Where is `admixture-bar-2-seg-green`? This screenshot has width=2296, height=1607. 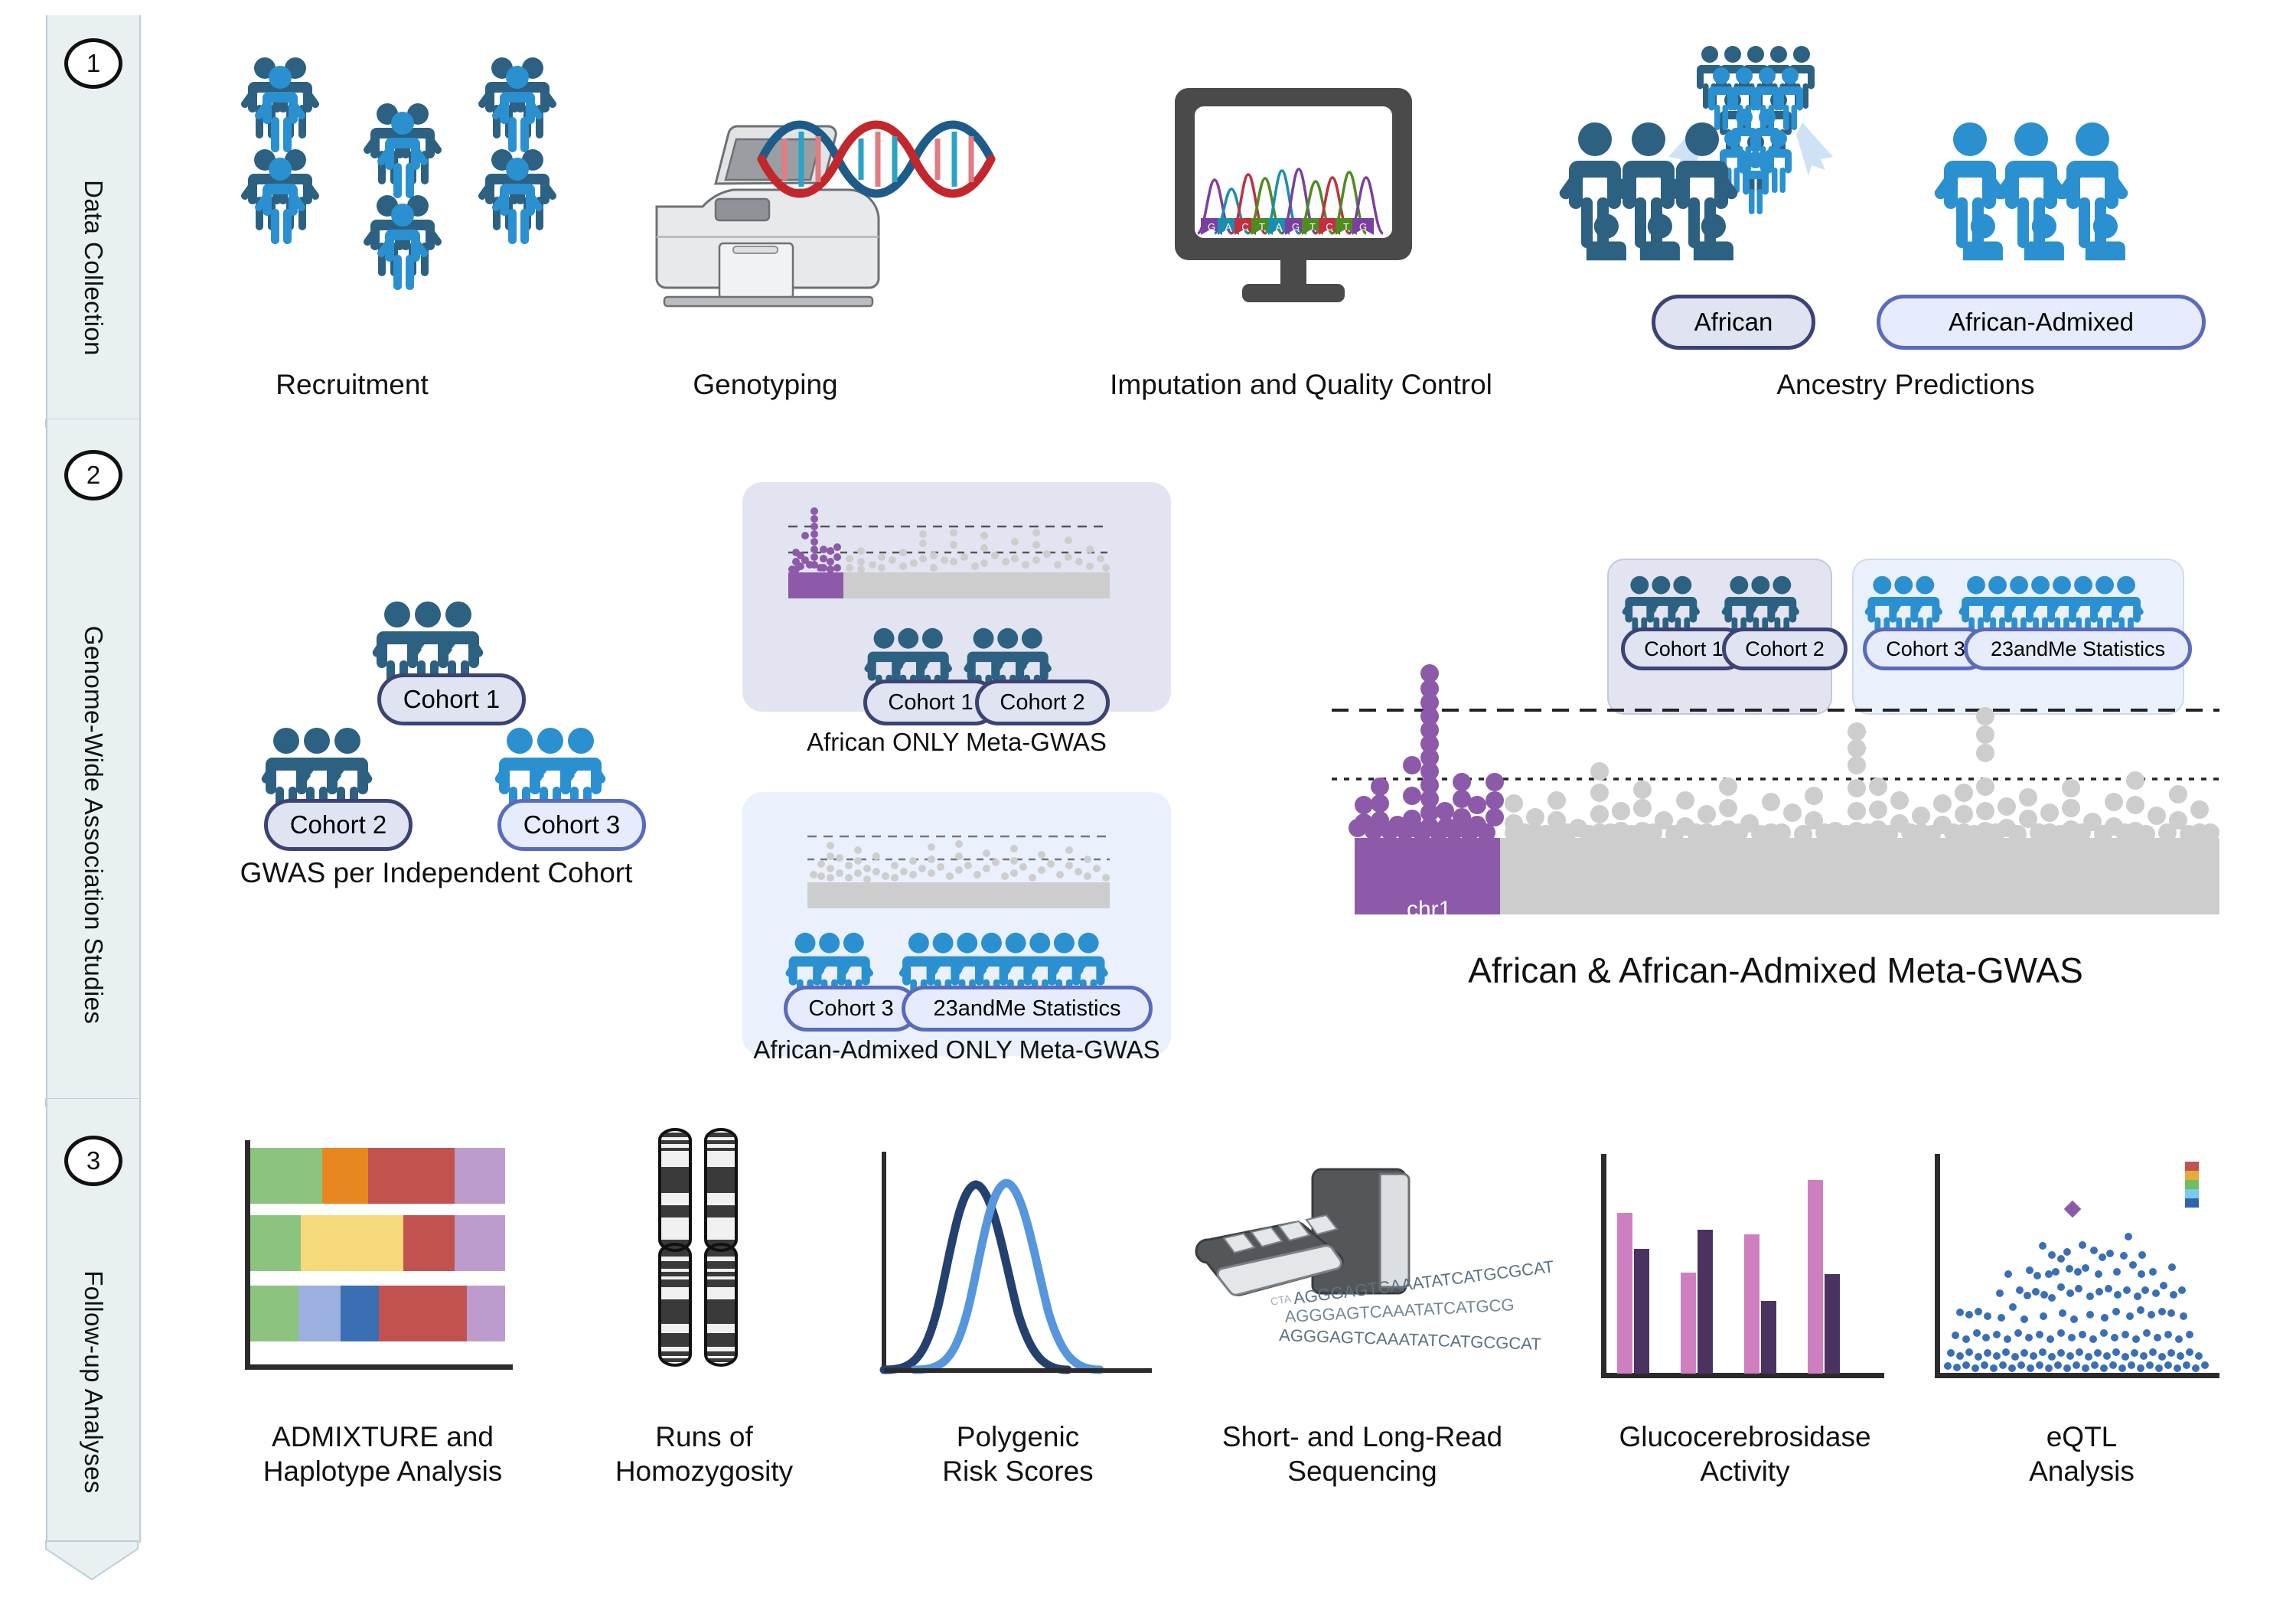 admixture-bar-2-seg-green is located at coordinates (275, 1243).